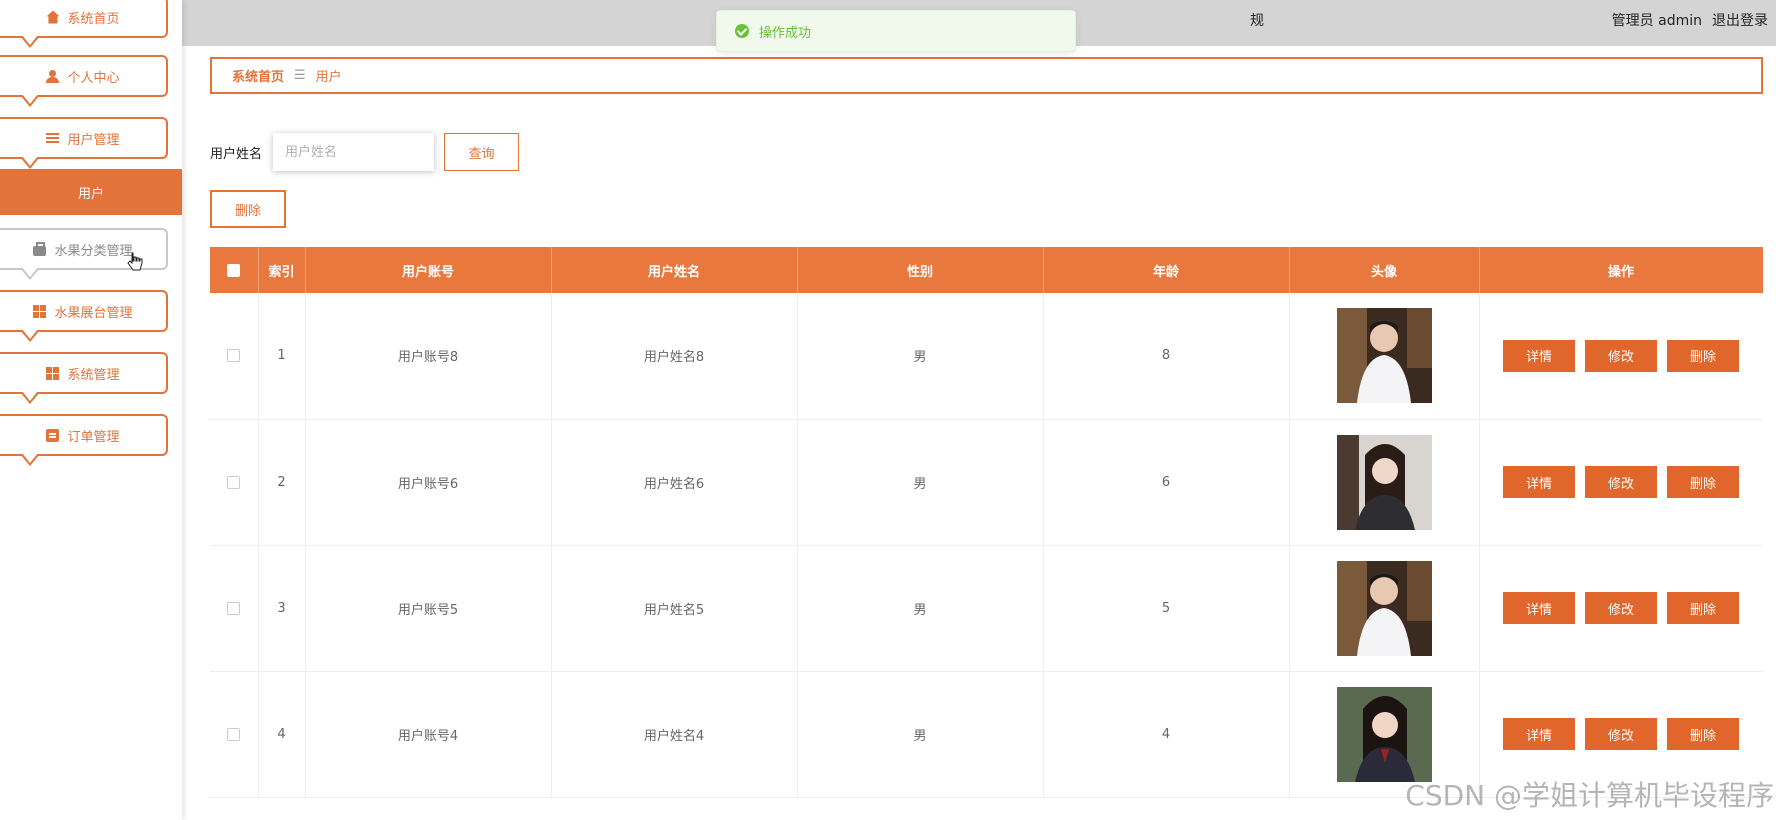 The image size is (1776, 820). Describe the element at coordinates (40, 248) in the screenshot. I see `briefcase-icon` at that location.